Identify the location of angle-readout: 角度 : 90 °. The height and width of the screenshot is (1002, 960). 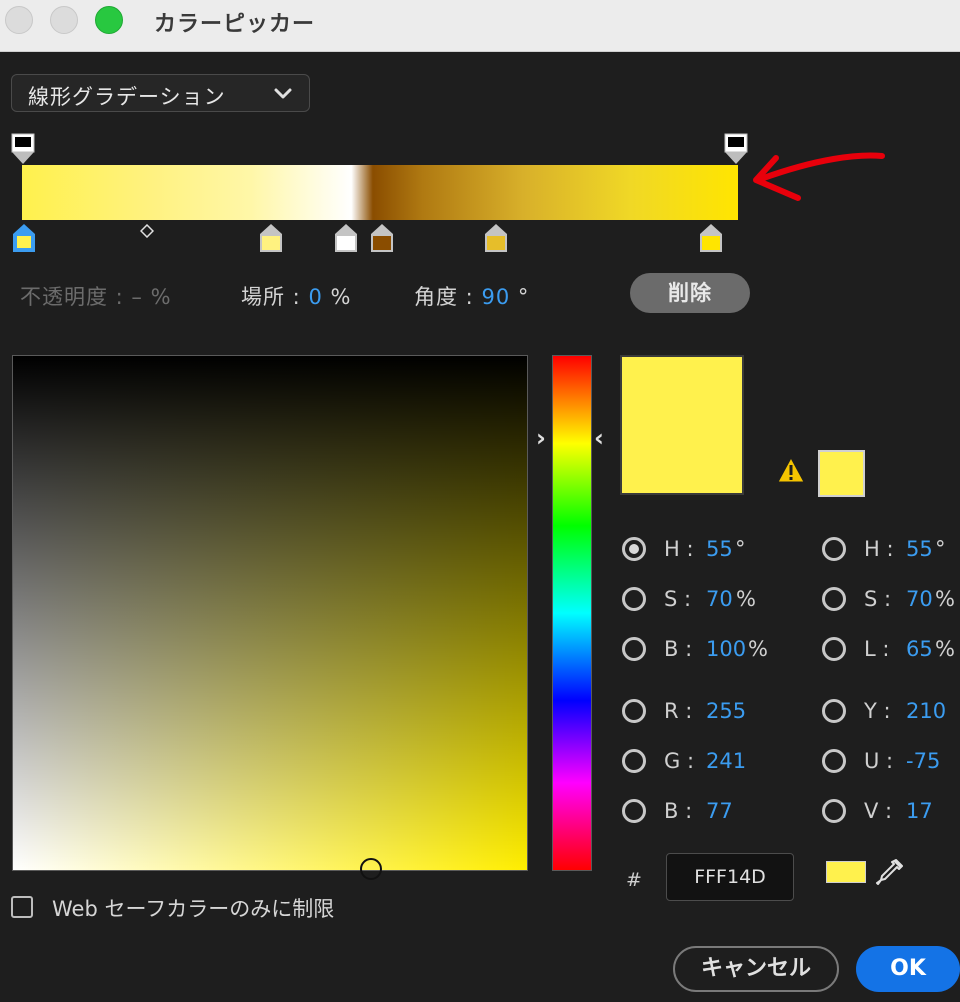
(471, 296).